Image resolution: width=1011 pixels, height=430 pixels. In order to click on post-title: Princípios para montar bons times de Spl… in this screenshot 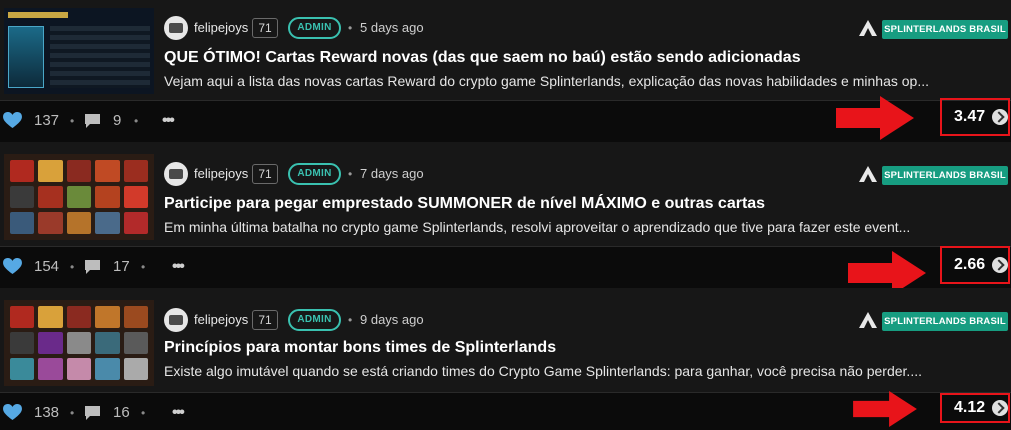, I will do `click(360, 348)`.